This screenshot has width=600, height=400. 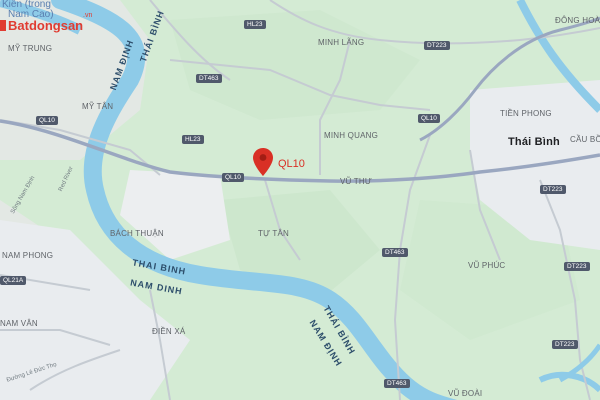 What do you see at coordinates (291, 164) in the screenshot?
I see `location-pin-label: QL10` at bounding box center [291, 164].